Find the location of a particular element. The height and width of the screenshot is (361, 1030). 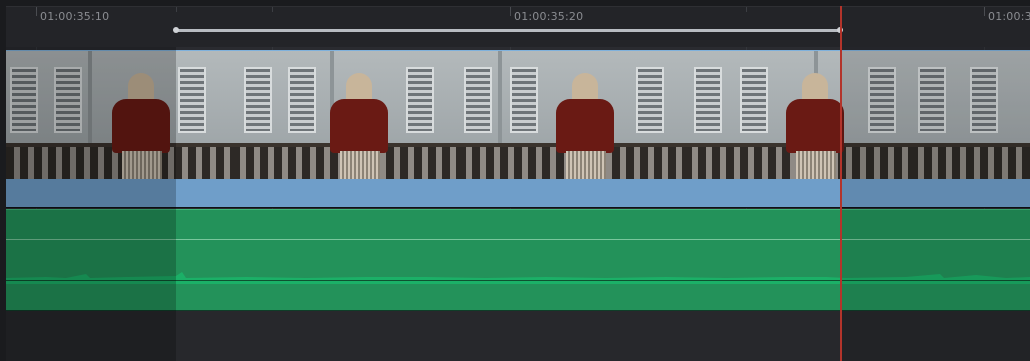

video-clip-bar is located at coordinates (518, 193).